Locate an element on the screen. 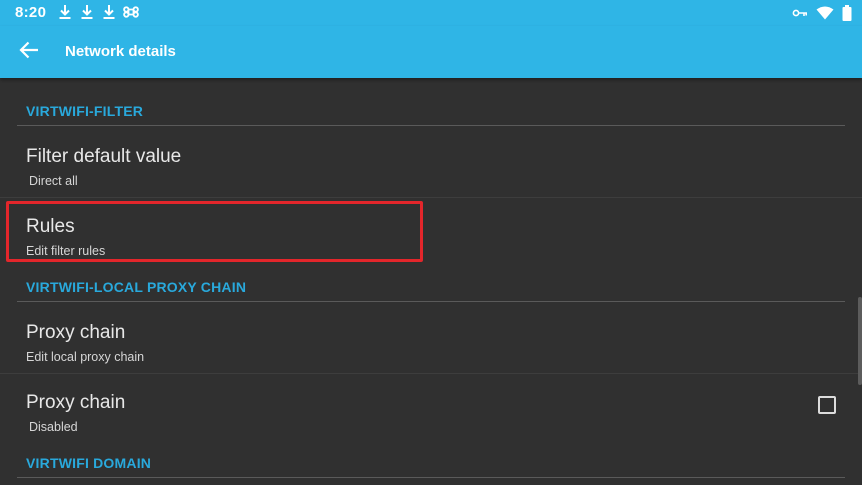  status-time: 8:20 is located at coordinates (31, 12).